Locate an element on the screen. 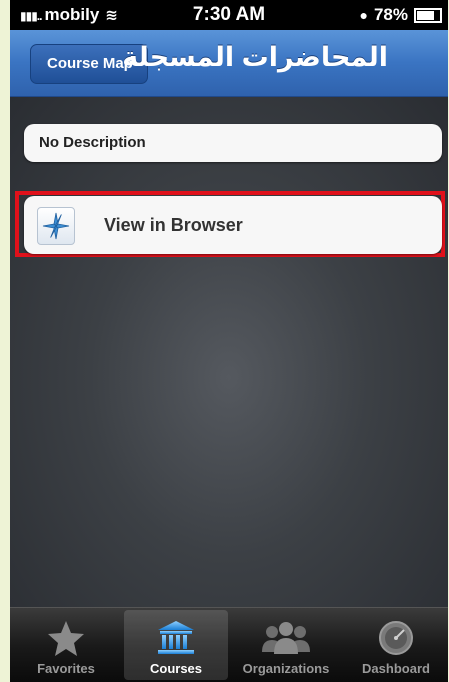 This screenshot has height=682, width=449. view-in-browser-button: View in Browser is located at coordinates (233, 225).